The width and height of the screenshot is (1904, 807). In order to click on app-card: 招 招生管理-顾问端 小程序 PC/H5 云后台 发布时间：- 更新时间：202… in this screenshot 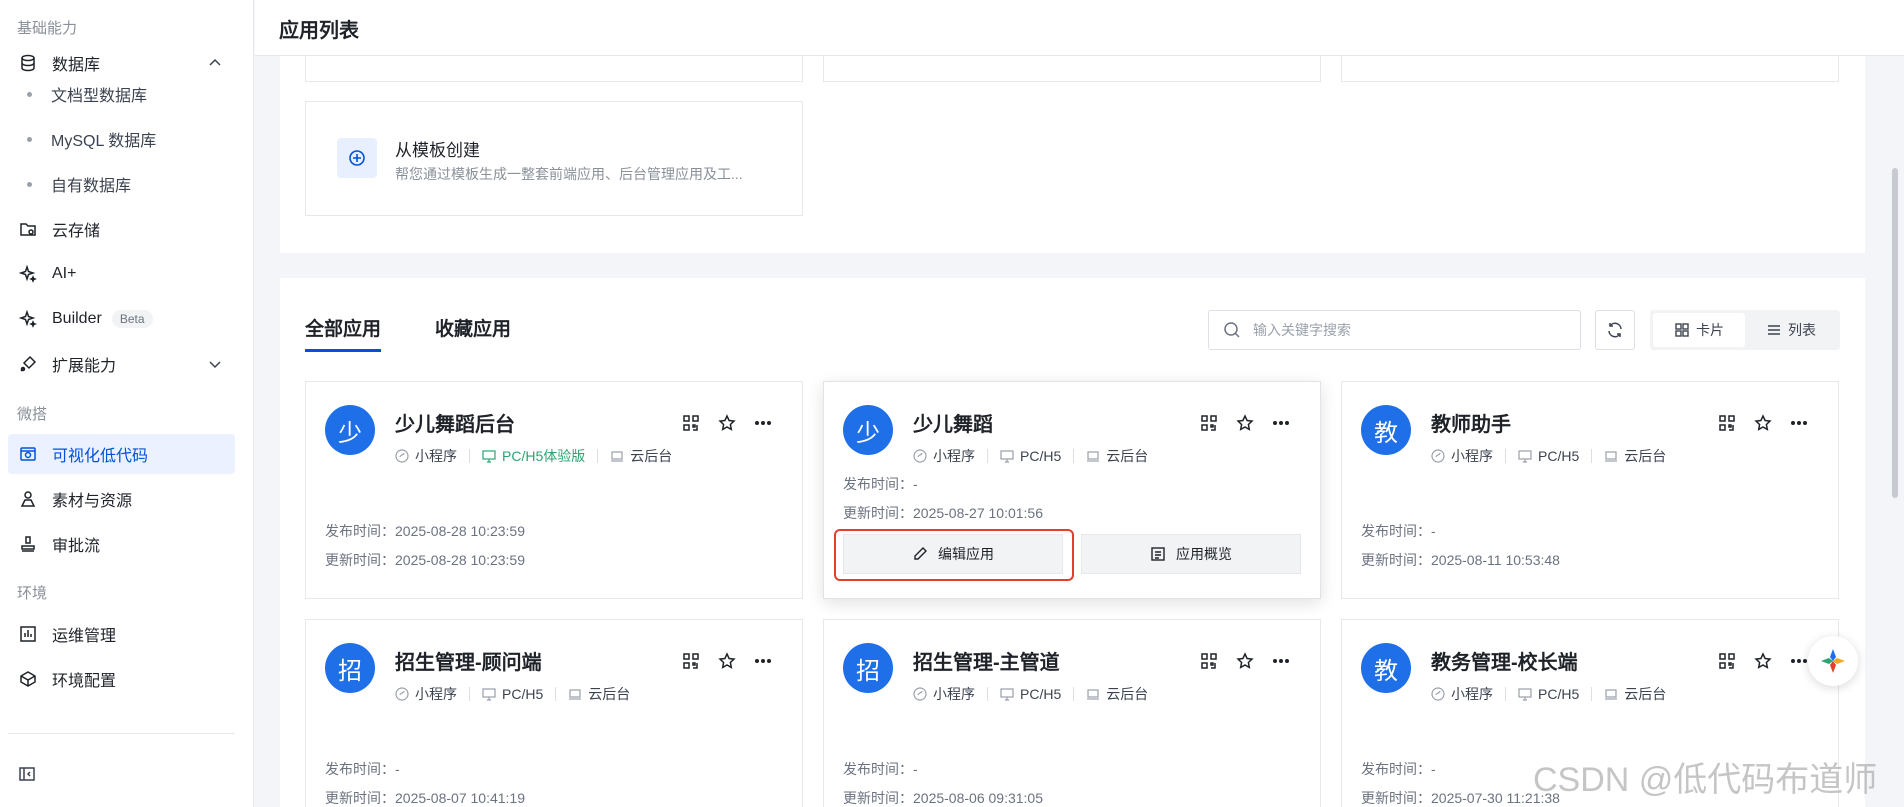, I will do `click(554, 713)`.